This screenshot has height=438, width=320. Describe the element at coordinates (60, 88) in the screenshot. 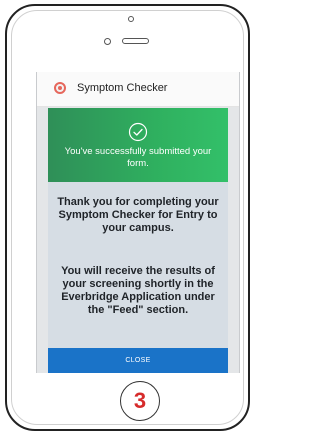

I see `app-logo-icon` at that location.